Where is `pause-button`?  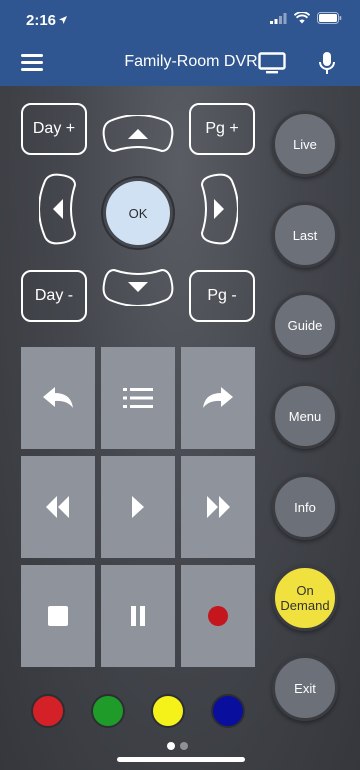
pause-button is located at coordinates (138, 616).